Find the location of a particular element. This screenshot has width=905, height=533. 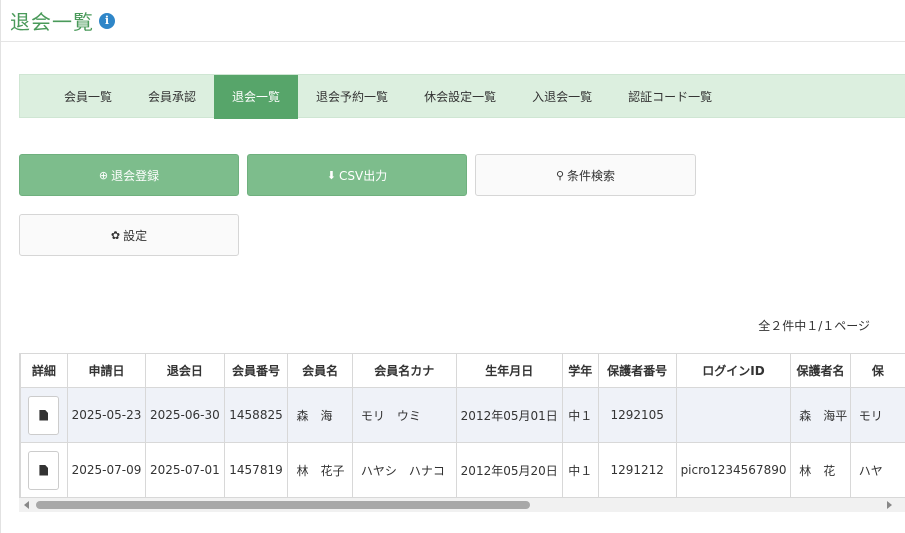

tab-7: 認証コード一覧 is located at coordinates (670, 97).